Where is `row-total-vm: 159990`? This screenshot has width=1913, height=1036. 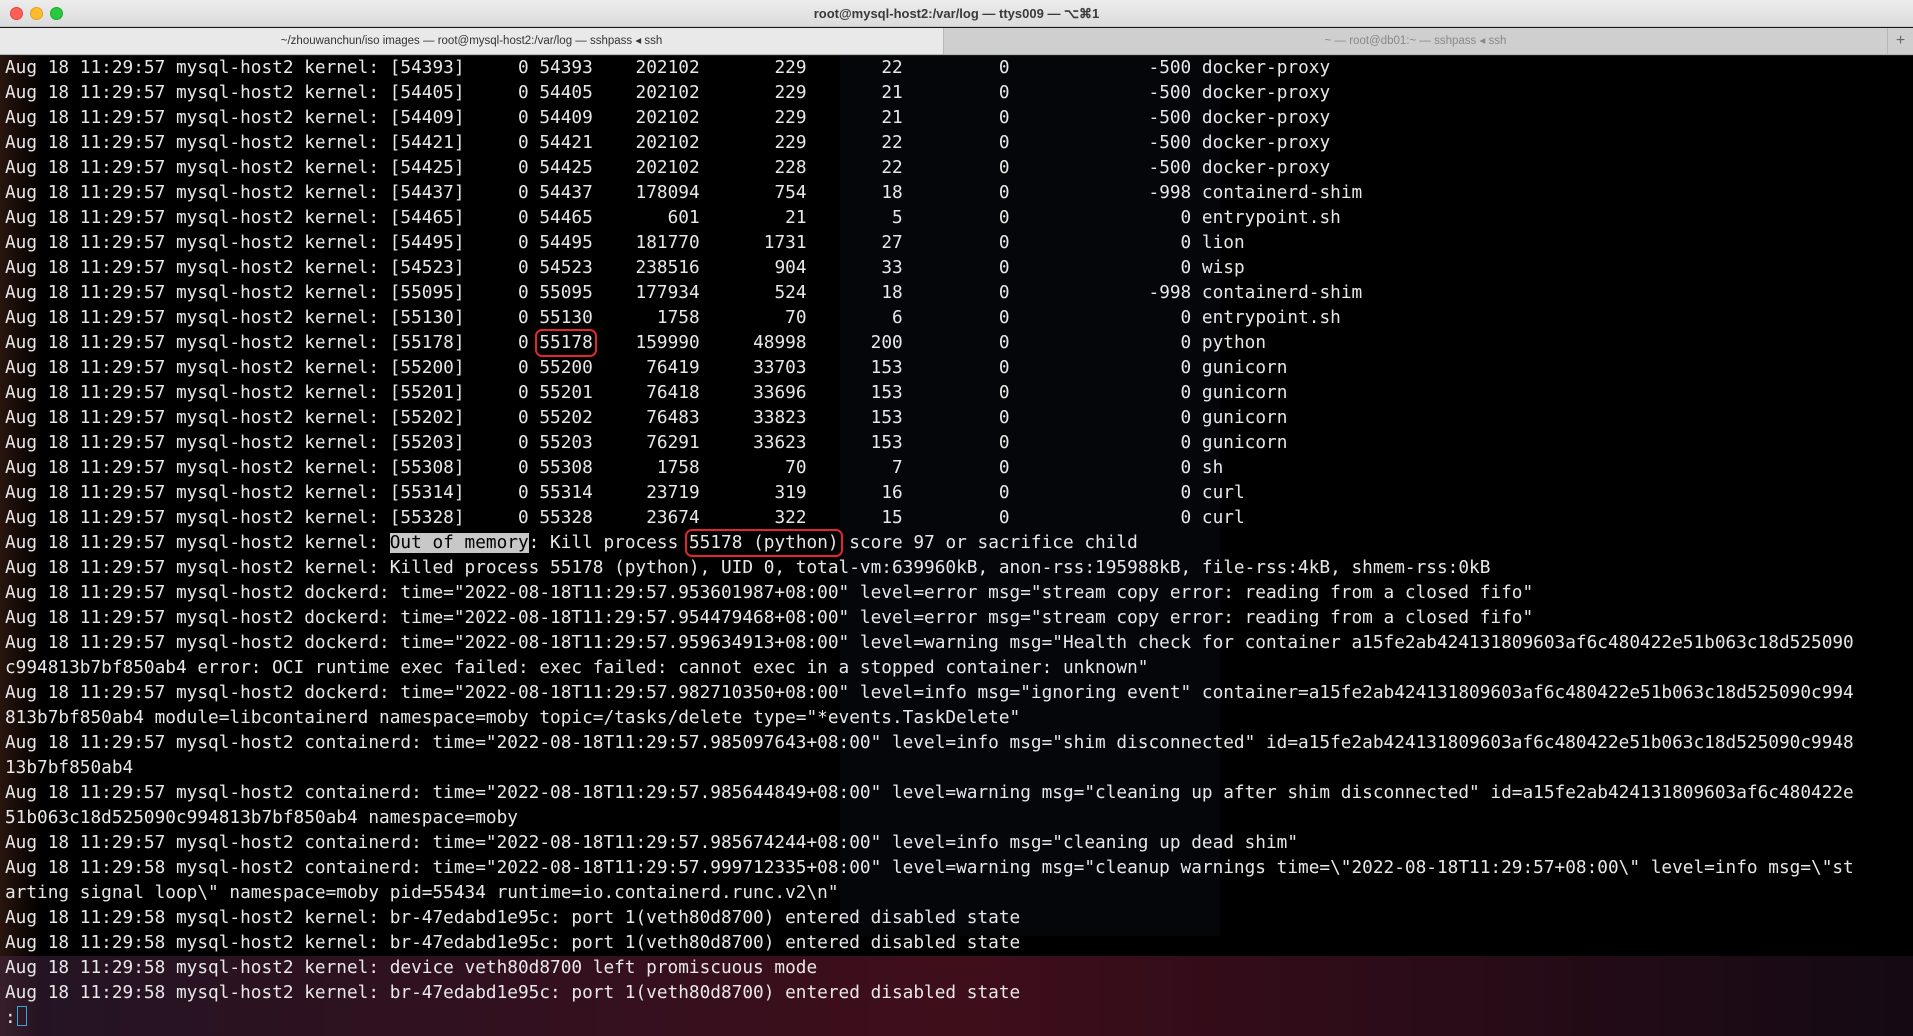 row-total-vm: 159990 is located at coordinates (646, 343).